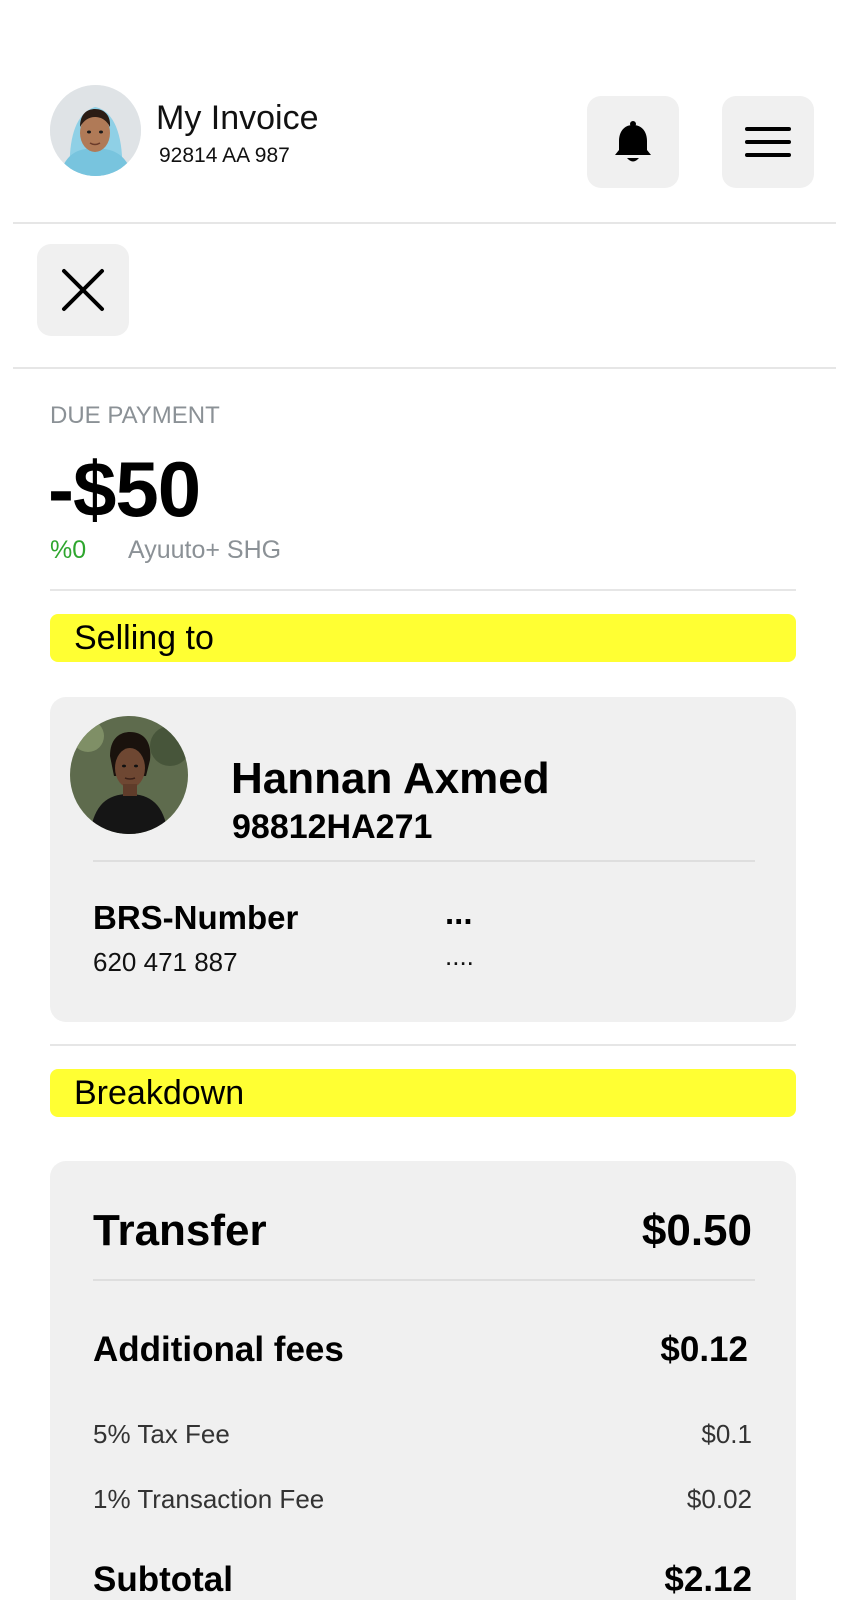 The image size is (841, 1600). What do you see at coordinates (205, 550) in the screenshot?
I see `due-group-name: Ayuuto+ SHG` at bounding box center [205, 550].